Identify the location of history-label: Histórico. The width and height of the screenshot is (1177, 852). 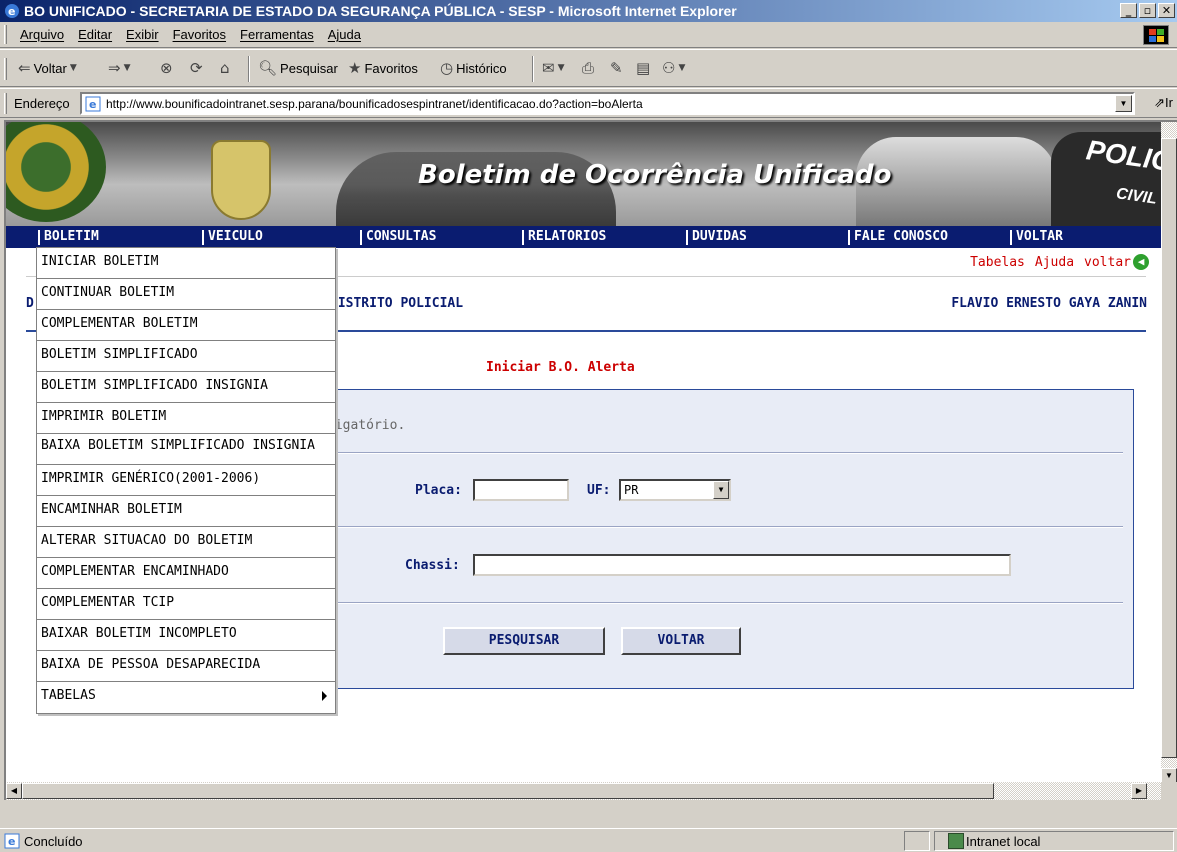
(481, 68).